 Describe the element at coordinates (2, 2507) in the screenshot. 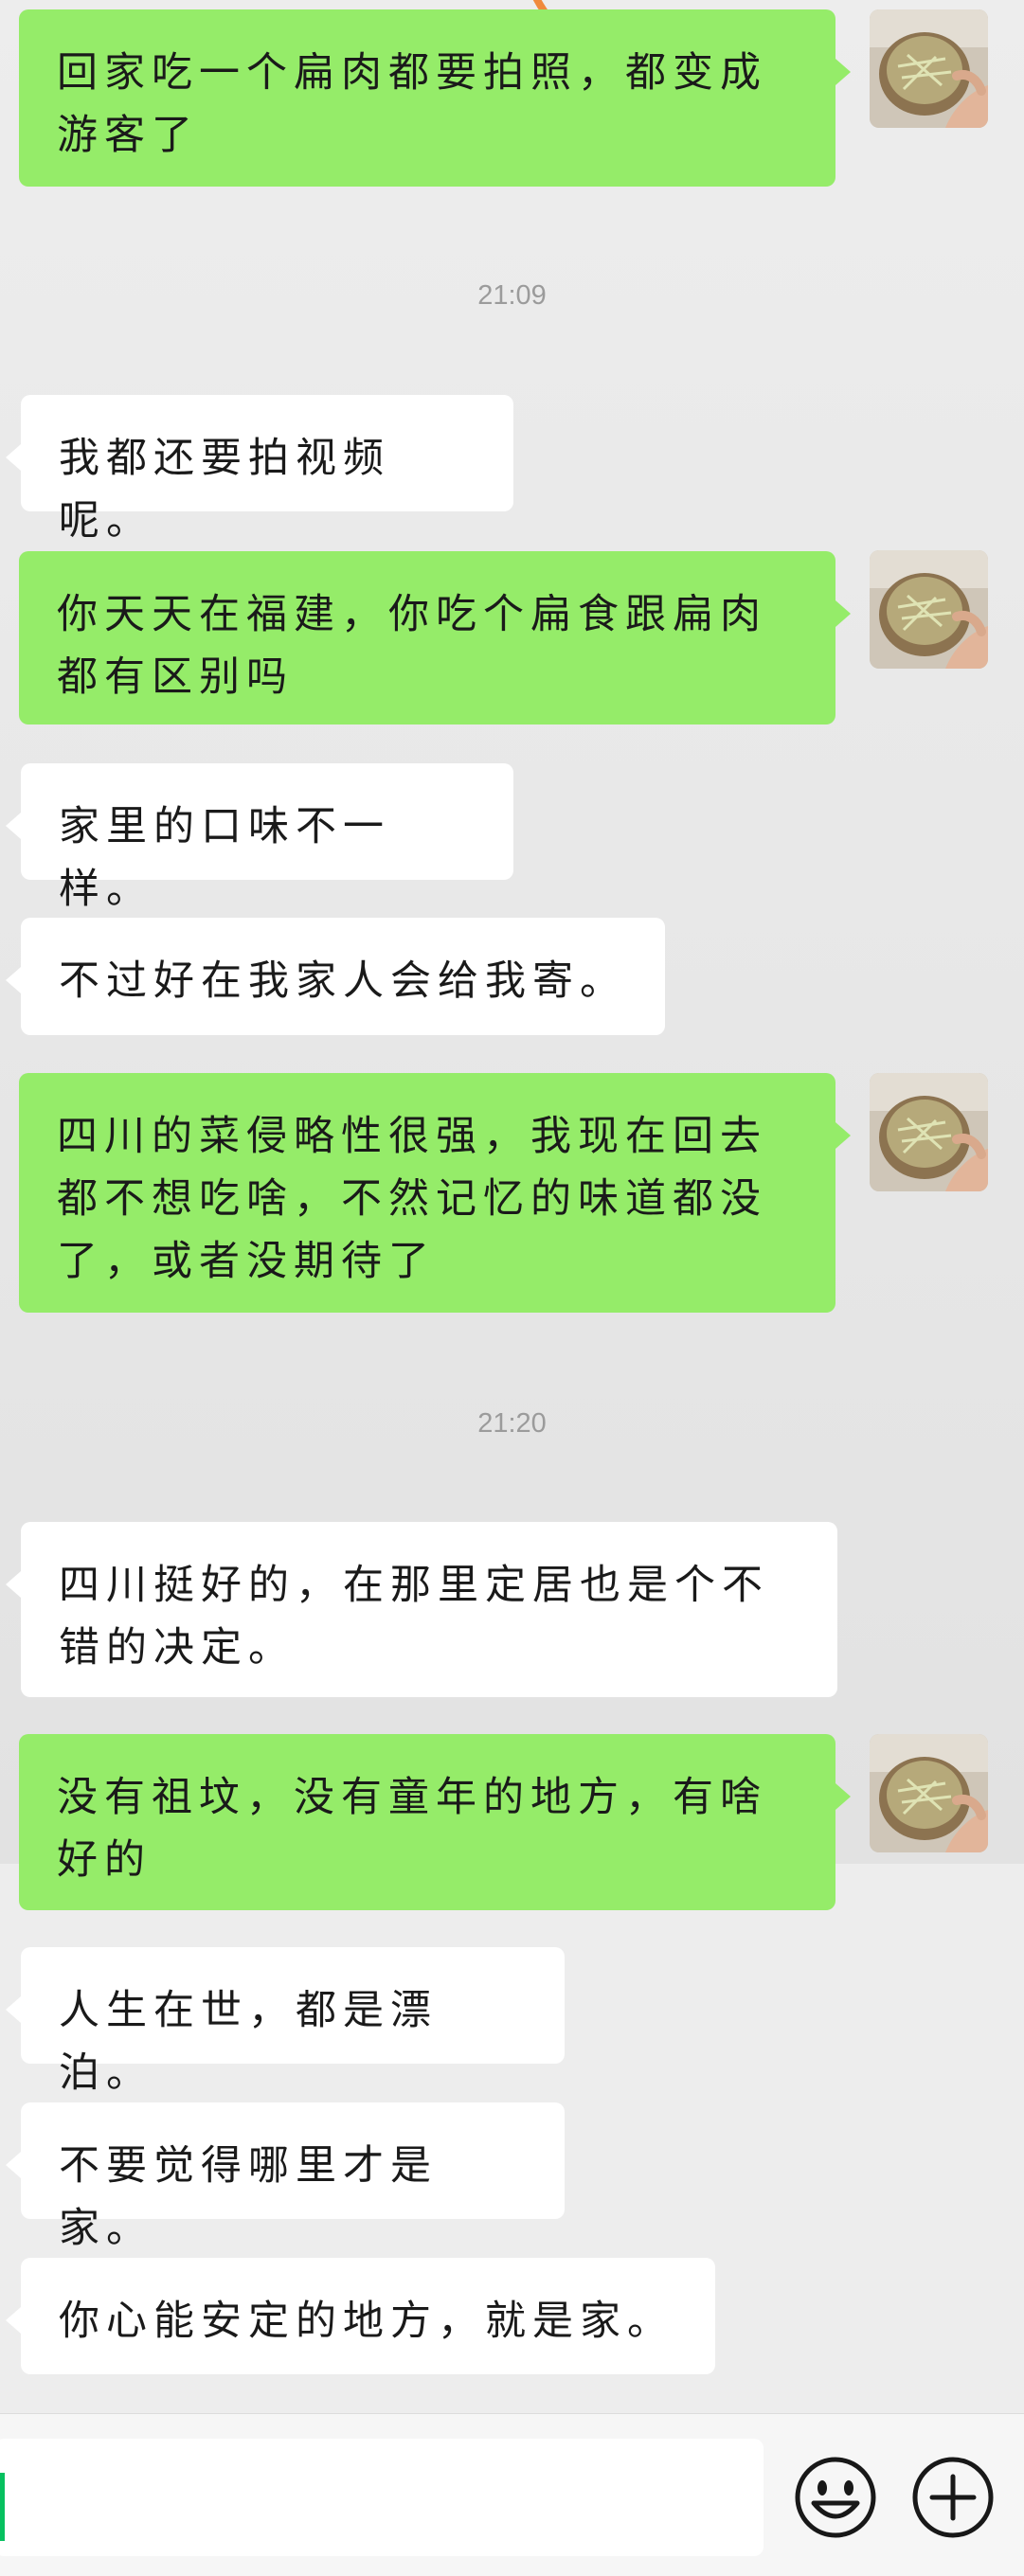

I see `text-cursor` at that location.